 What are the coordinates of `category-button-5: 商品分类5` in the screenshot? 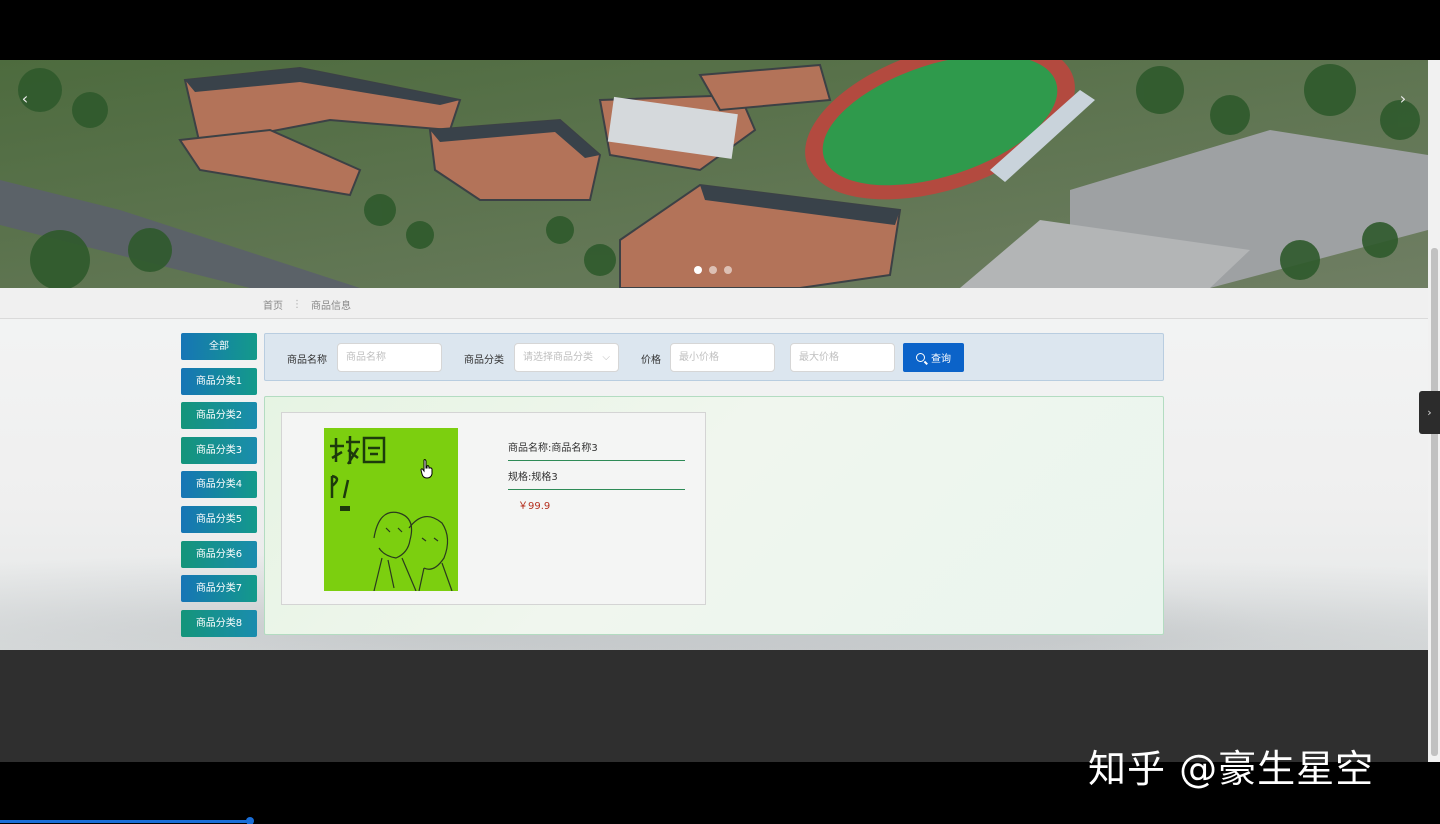 It's located at (219, 519).